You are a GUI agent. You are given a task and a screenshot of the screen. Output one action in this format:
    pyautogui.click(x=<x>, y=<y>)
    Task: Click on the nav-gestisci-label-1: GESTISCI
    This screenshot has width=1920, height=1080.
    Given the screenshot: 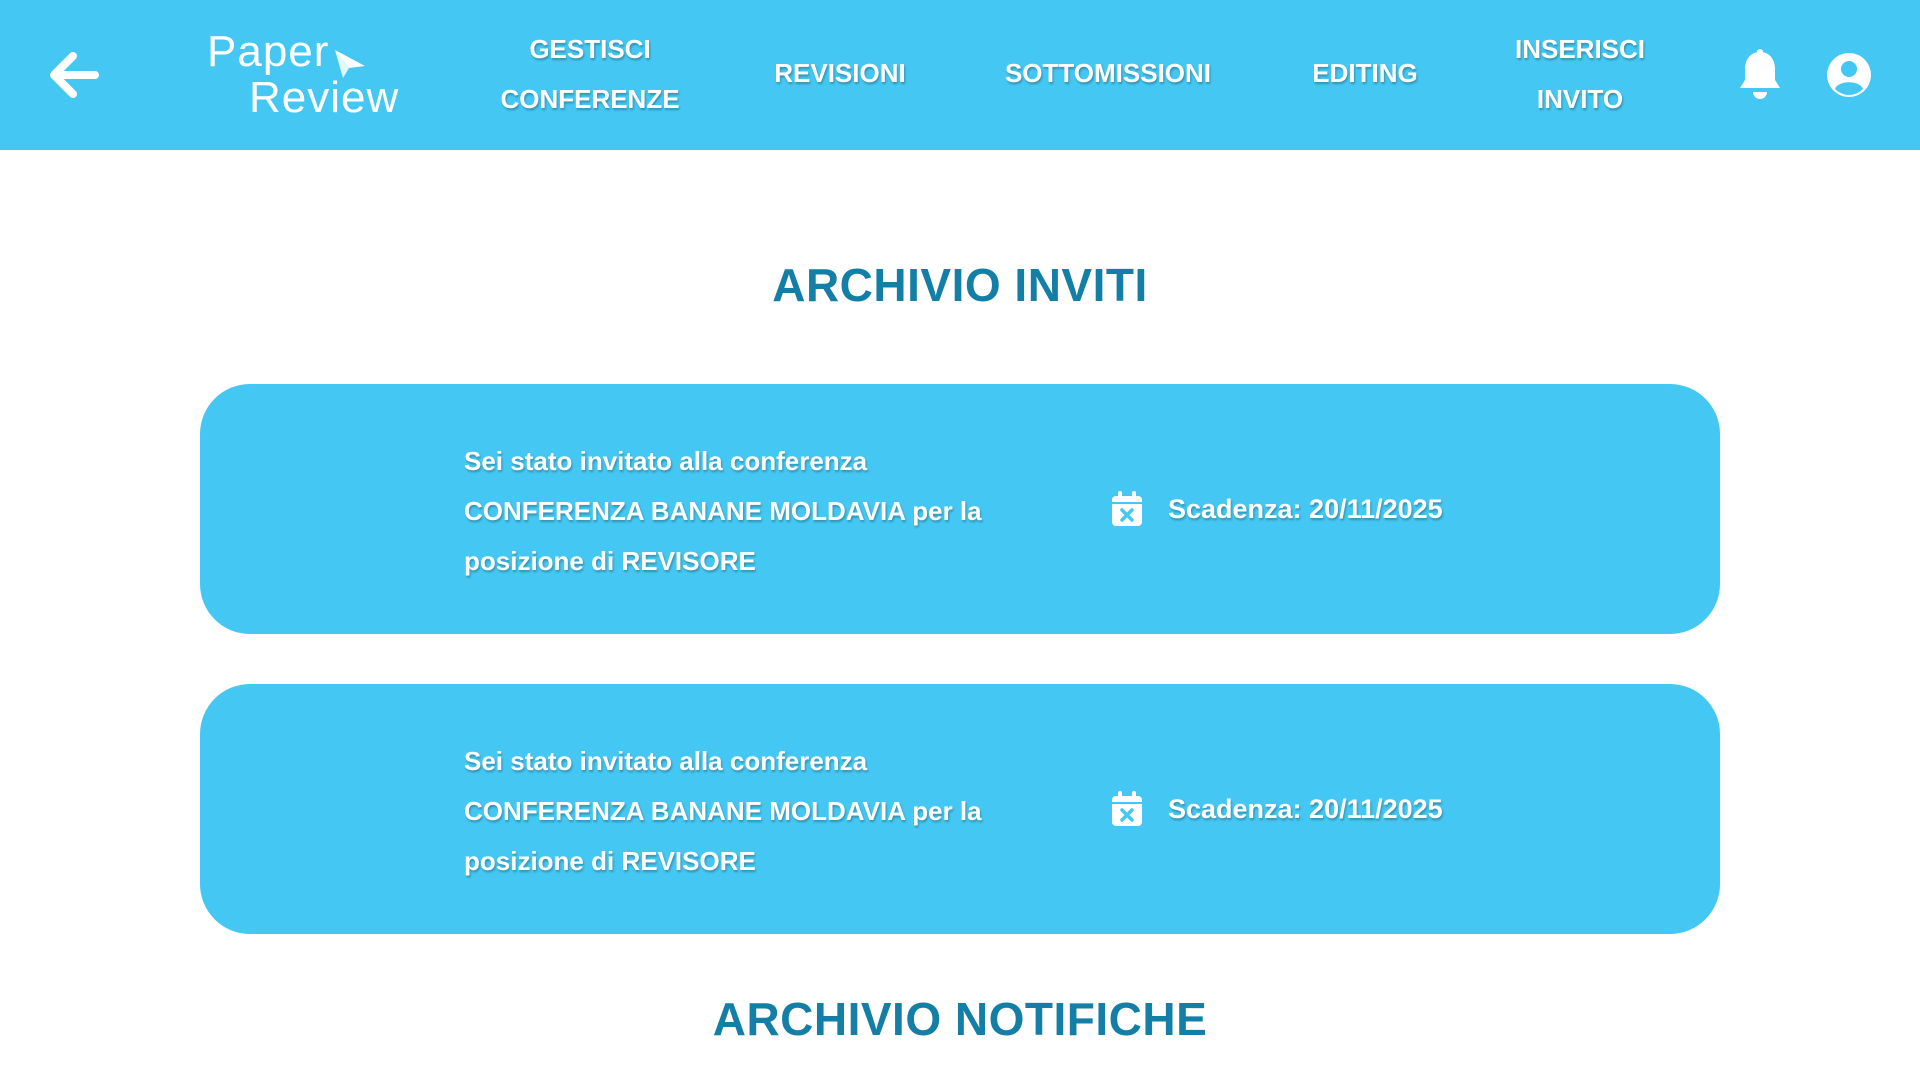 What is the action you would take?
    pyautogui.click(x=590, y=49)
    